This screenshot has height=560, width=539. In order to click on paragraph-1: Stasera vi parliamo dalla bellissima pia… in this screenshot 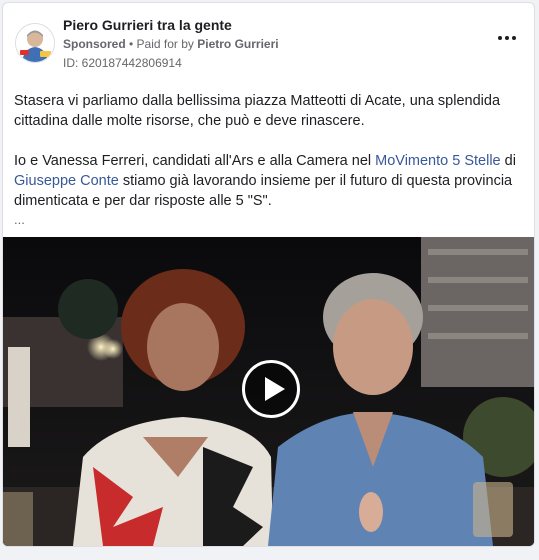, I will do `click(257, 111)`.